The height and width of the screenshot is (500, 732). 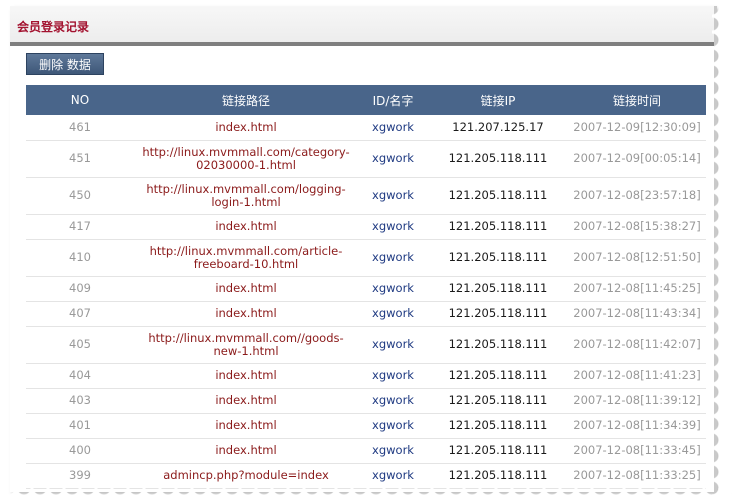 What do you see at coordinates (246, 100) in the screenshot?
I see `header-path: 链接路径` at bounding box center [246, 100].